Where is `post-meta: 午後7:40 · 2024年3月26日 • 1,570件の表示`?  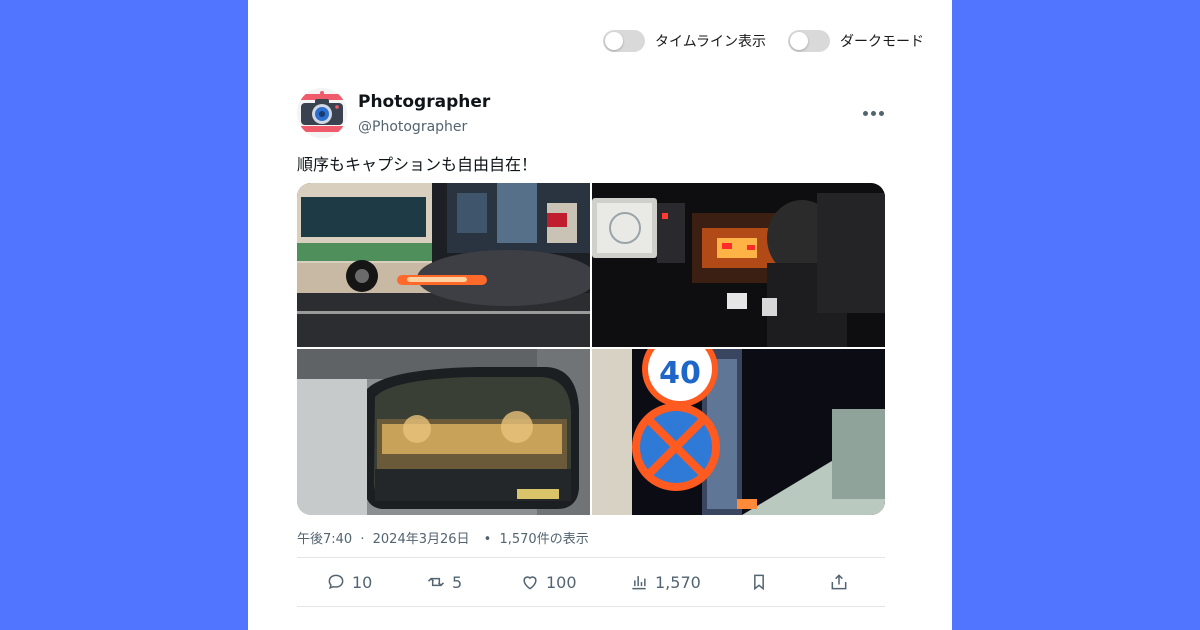 post-meta: 午後7:40 · 2024年3月26日 • 1,570件の表示 is located at coordinates (443, 537).